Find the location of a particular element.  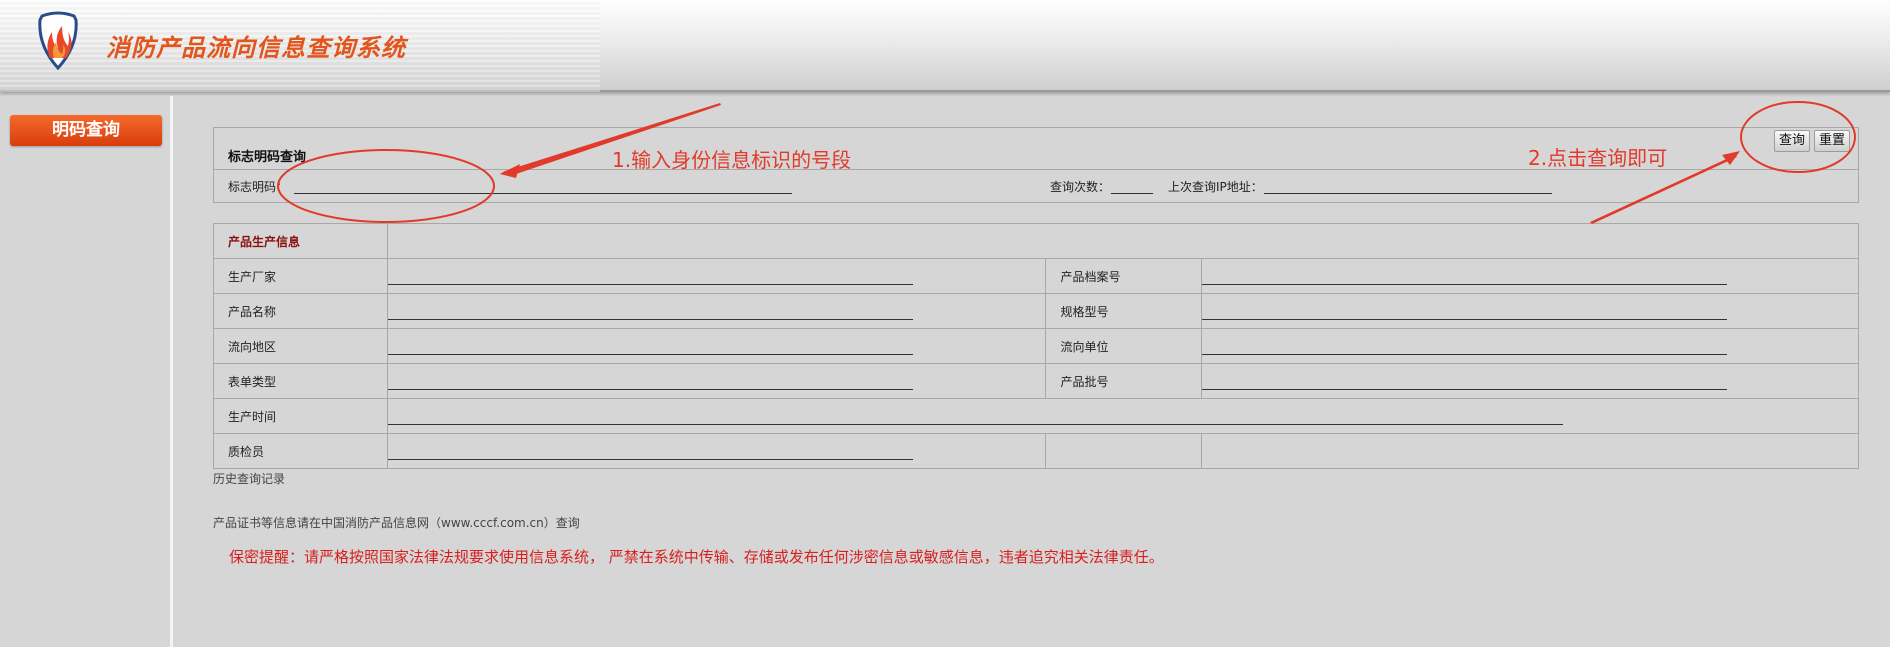

row-label: 生产厂家 is located at coordinates (300, 276).